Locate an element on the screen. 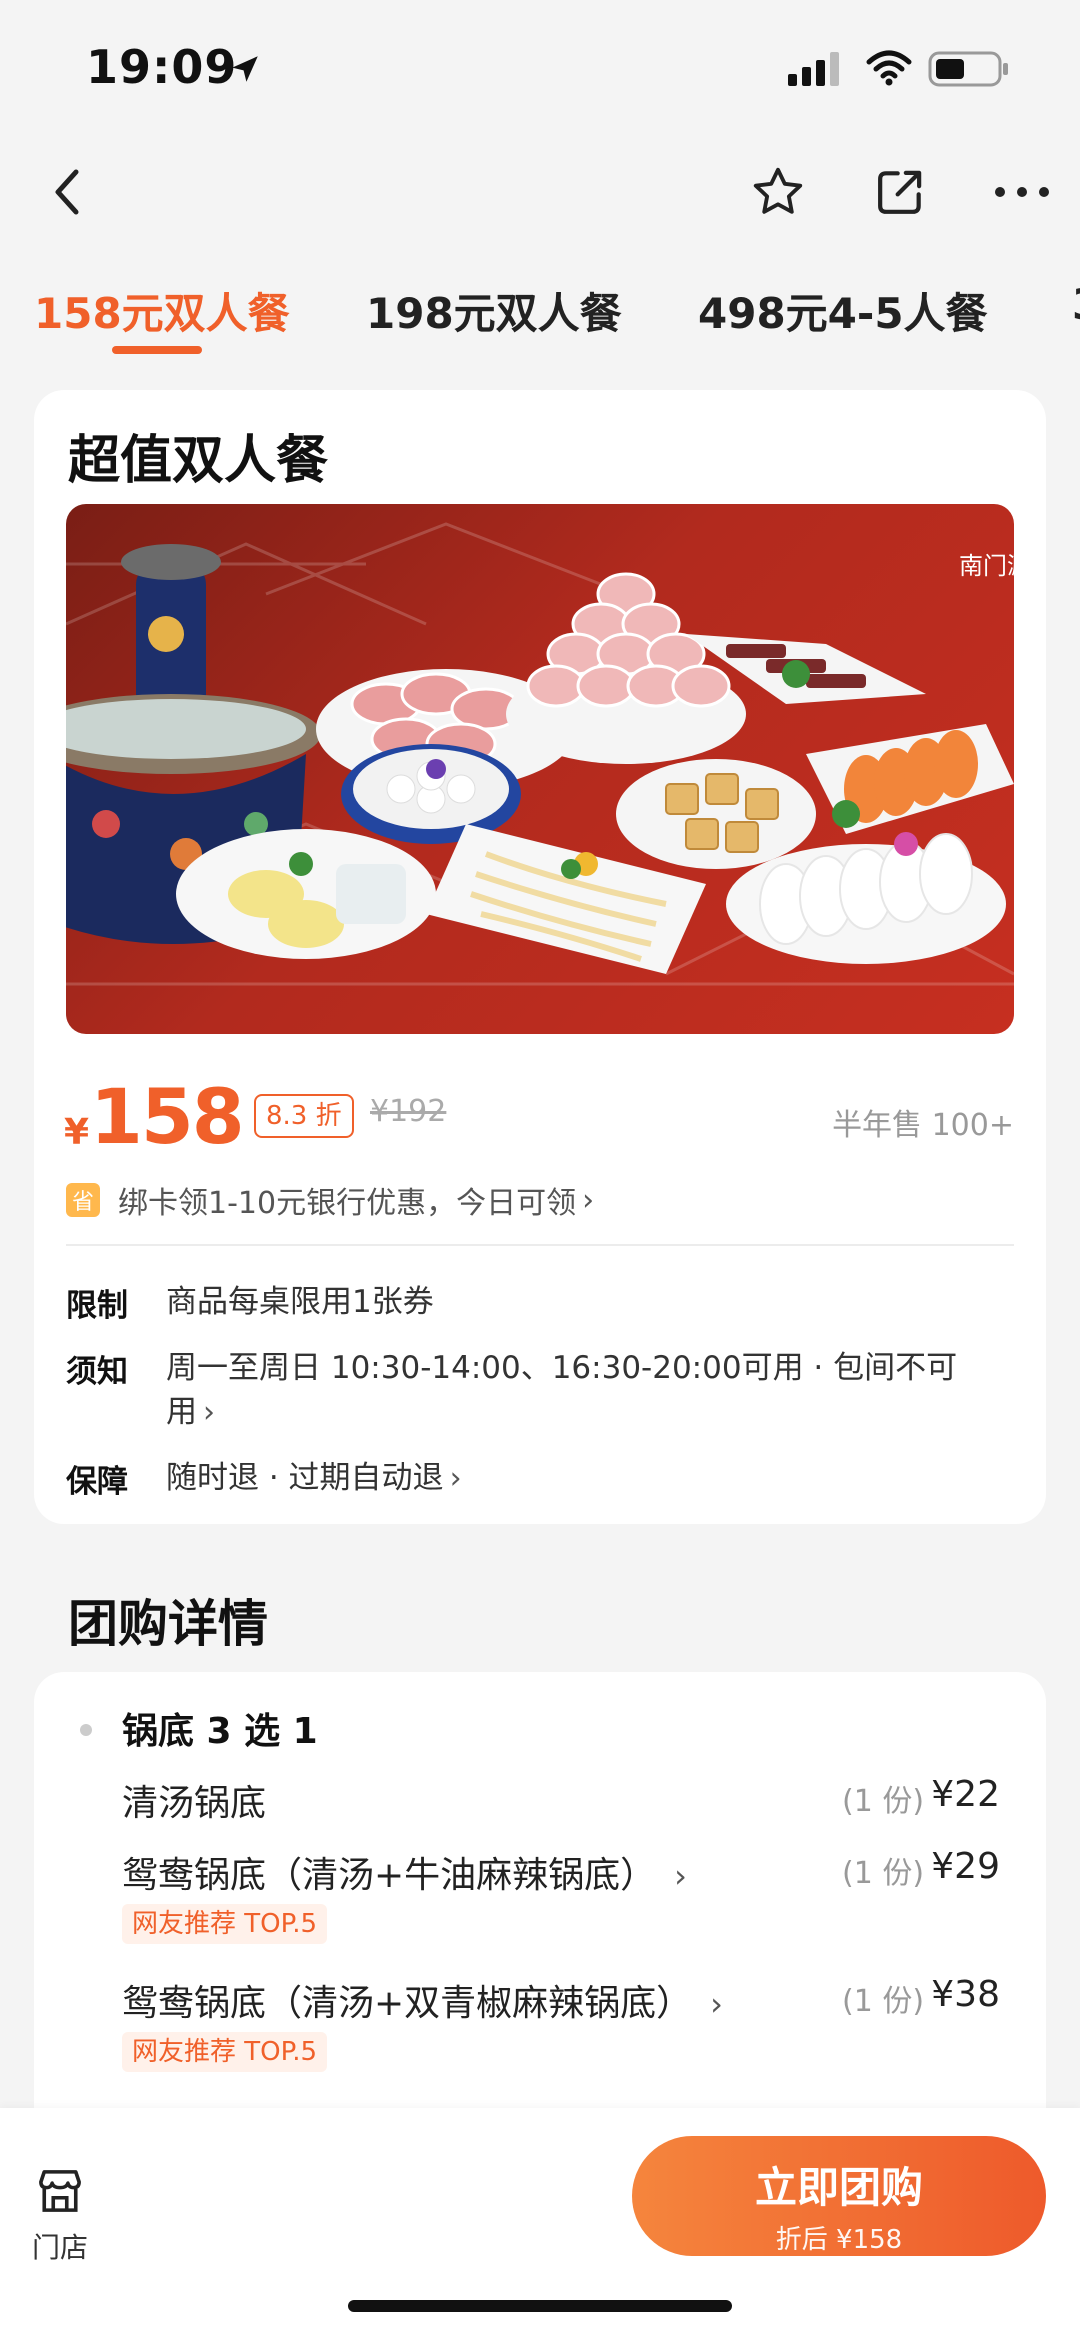 Image resolution: width=1080 pixels, height=2337 pixels. item-price: ¥38 is located at coordinates (965, 1994).